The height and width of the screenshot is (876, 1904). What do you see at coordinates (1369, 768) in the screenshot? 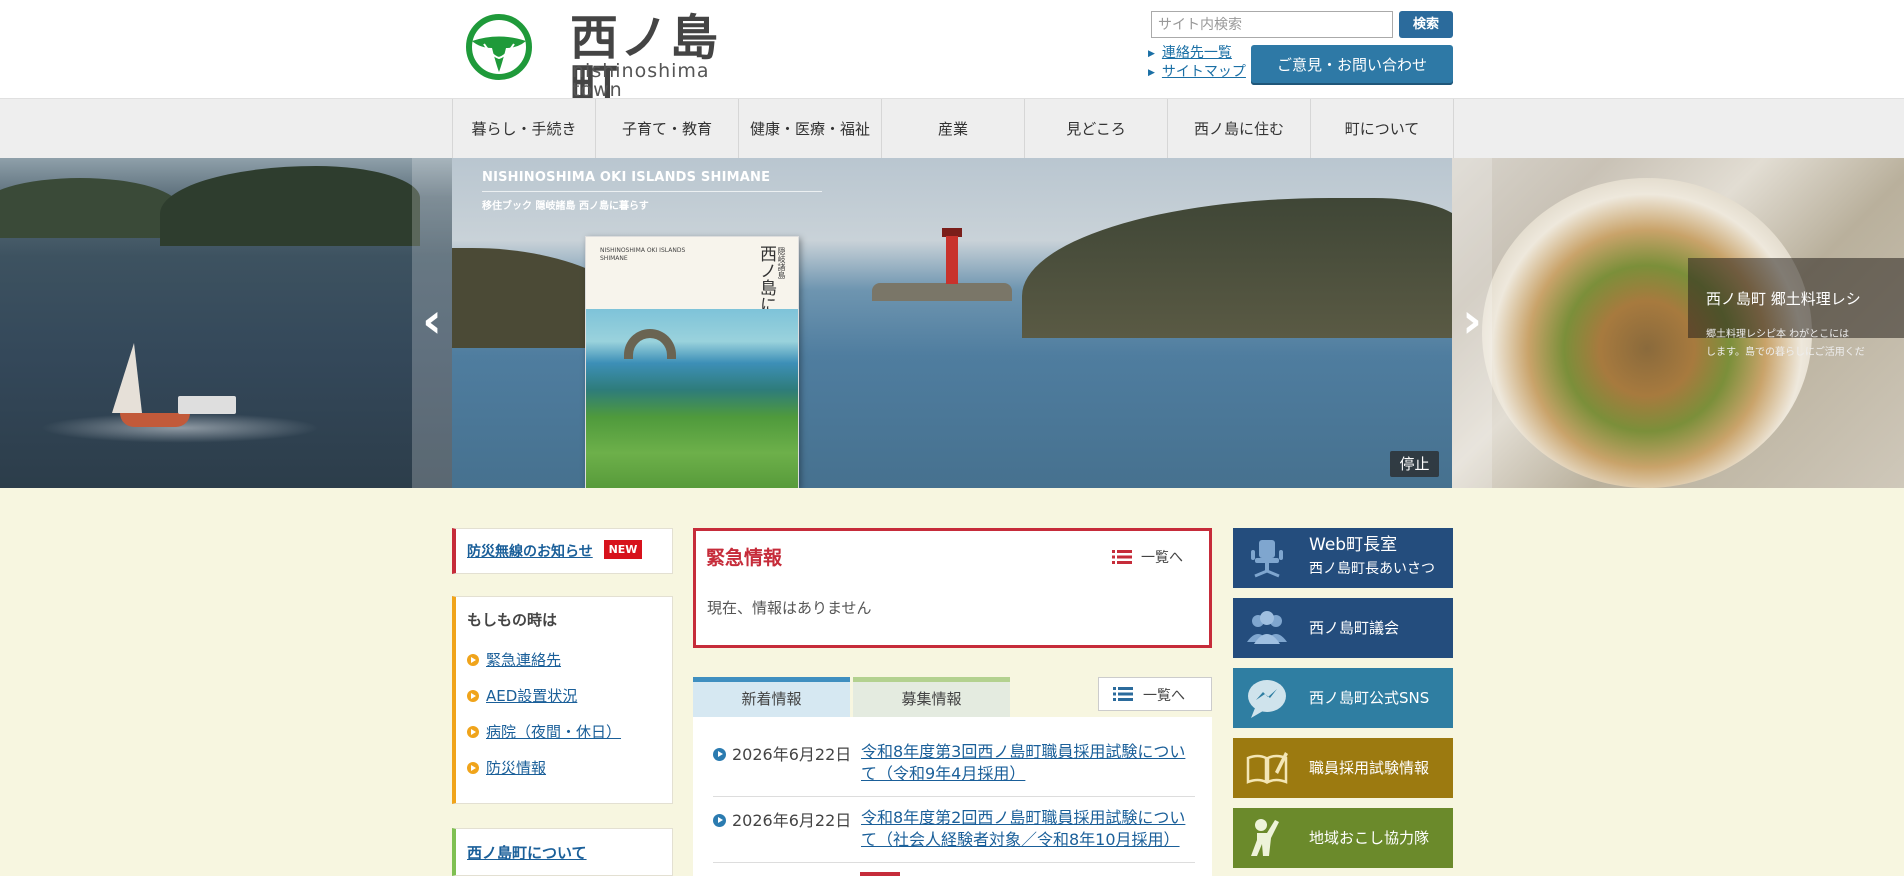
I see `staff-recruitment-title: 職員採用試験情報` at bounding box center [1369, 768].